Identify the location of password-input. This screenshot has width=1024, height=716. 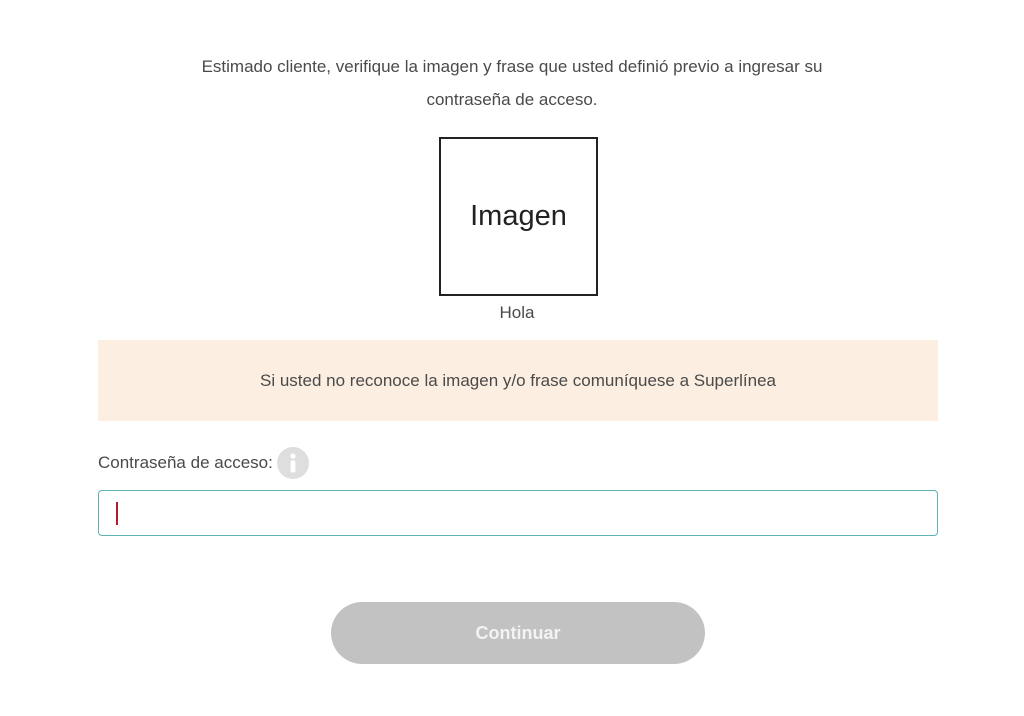
(518, 513).